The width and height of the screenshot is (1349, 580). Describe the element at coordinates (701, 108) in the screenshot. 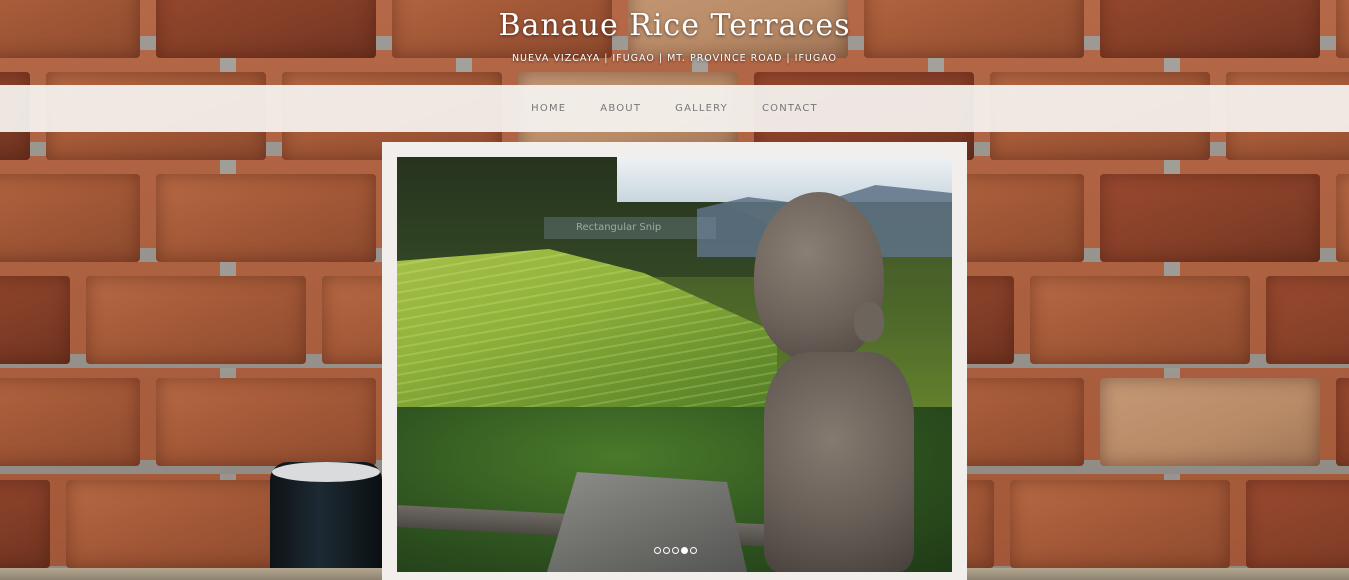

I see `nav-item-gallery: GALLERY` at that location.